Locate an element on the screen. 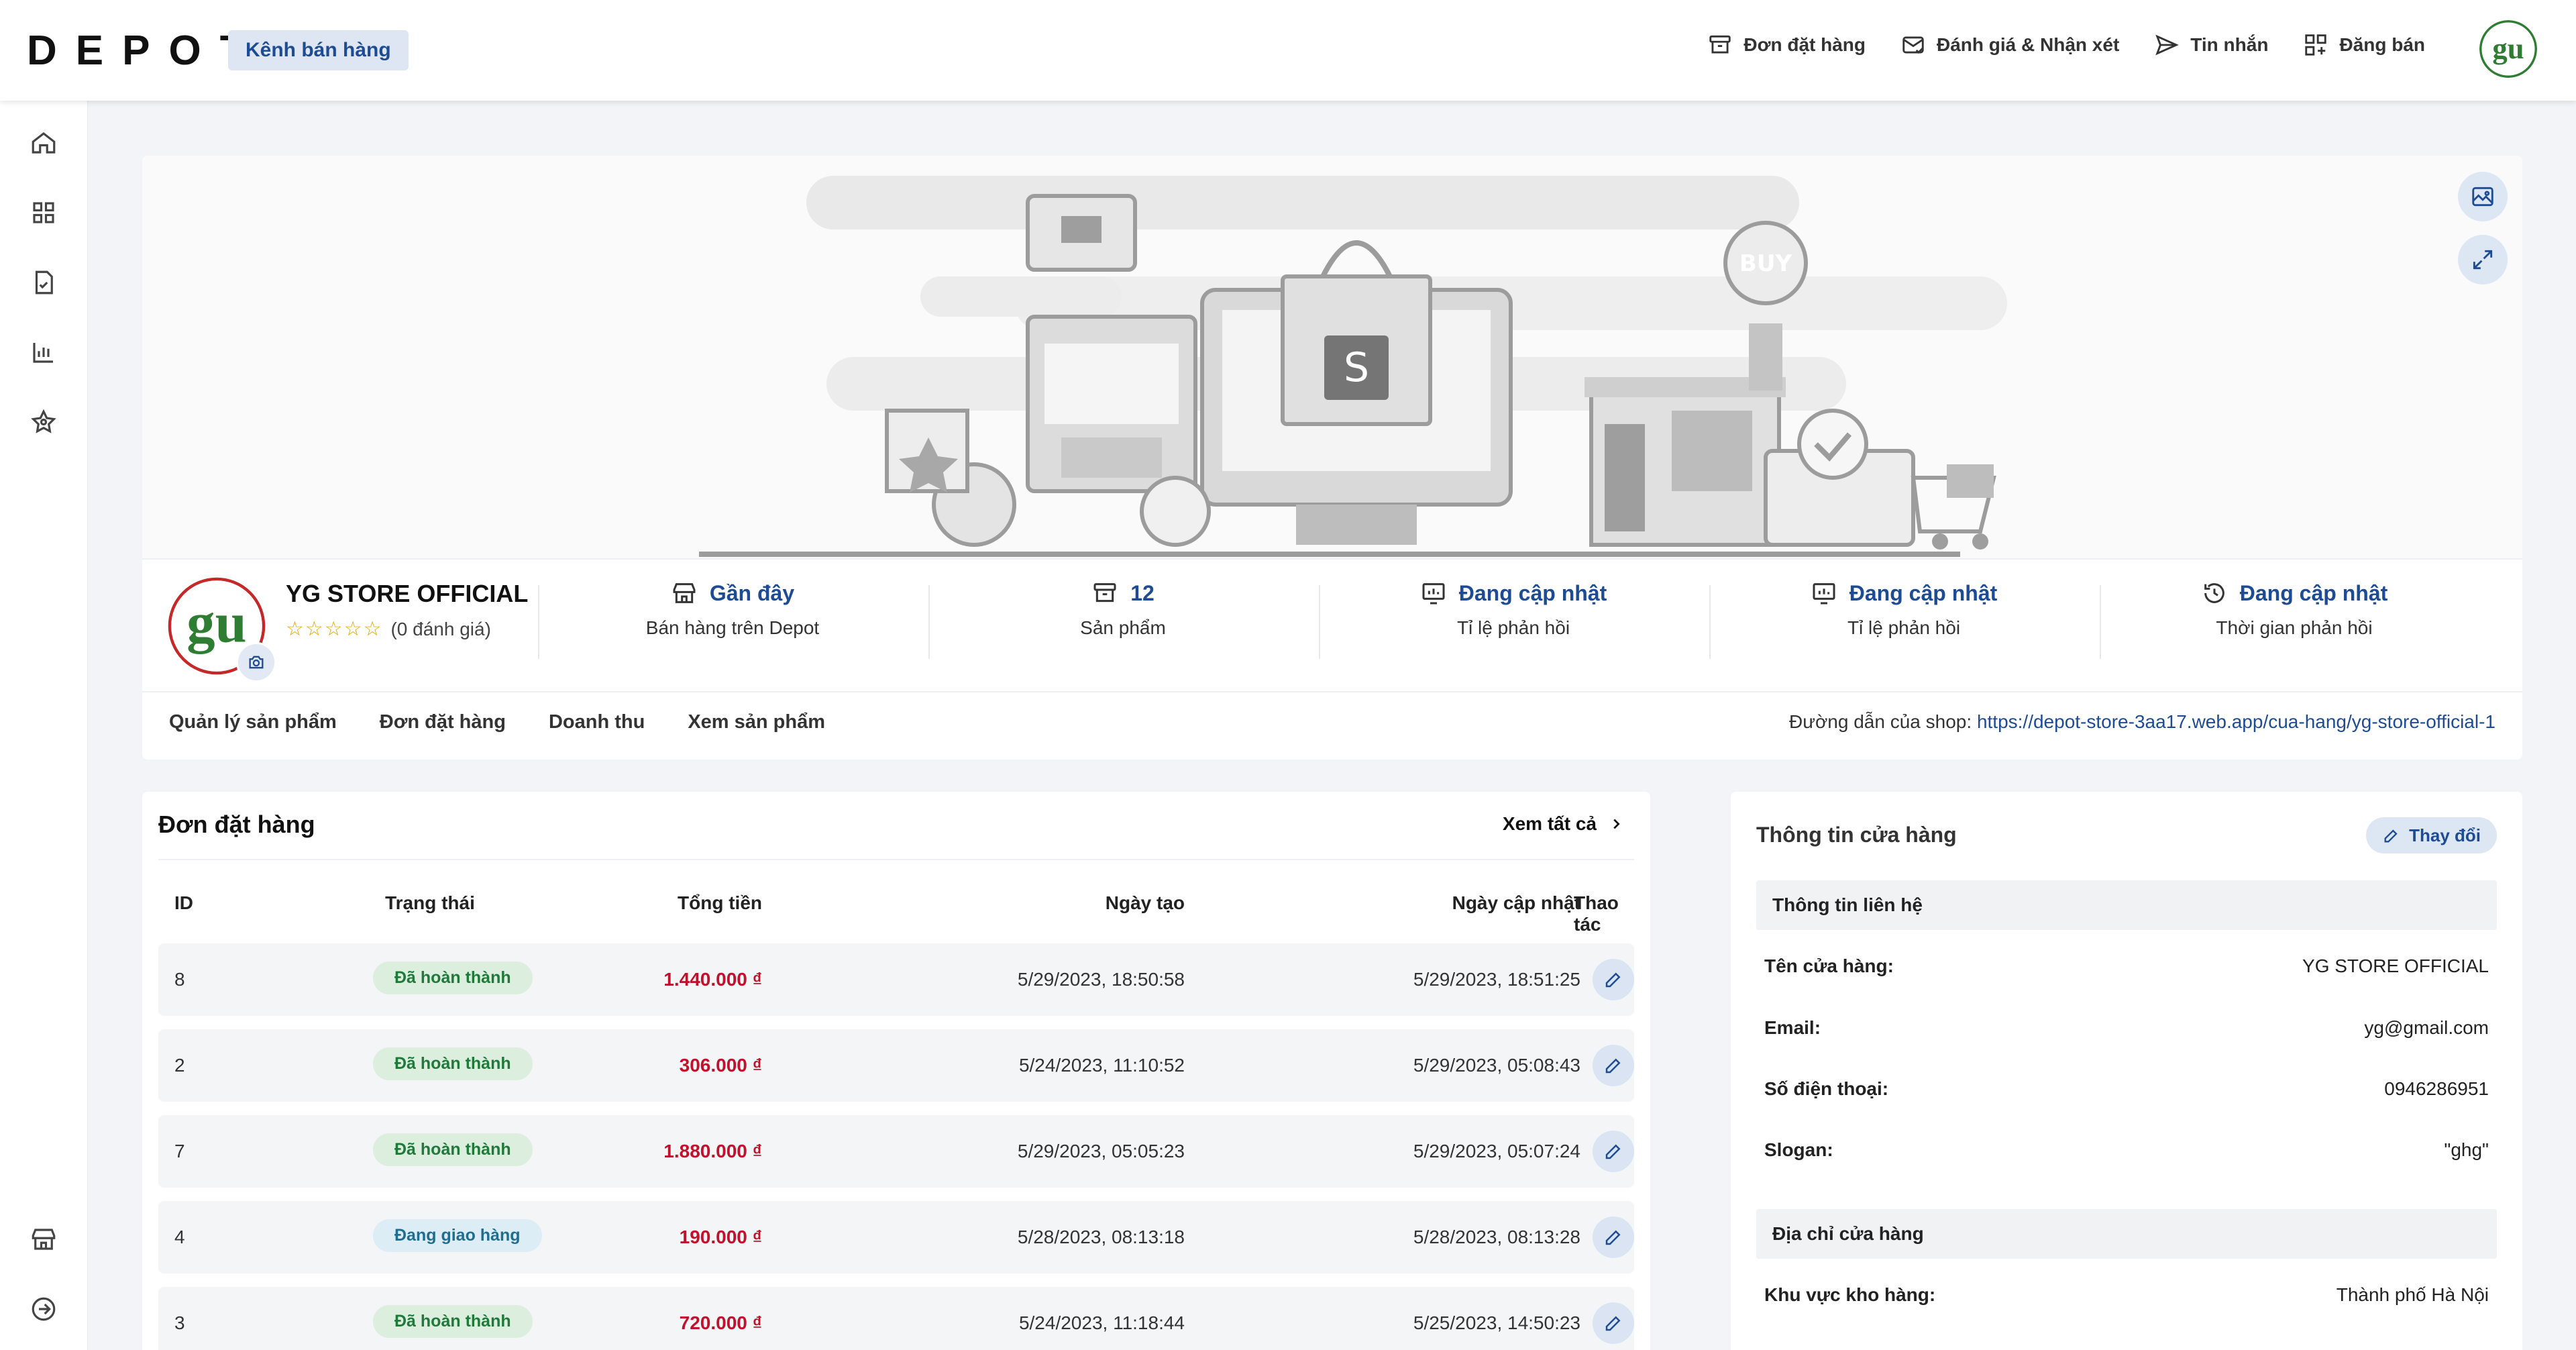  send-icon is located at coordinates (2167, 45).